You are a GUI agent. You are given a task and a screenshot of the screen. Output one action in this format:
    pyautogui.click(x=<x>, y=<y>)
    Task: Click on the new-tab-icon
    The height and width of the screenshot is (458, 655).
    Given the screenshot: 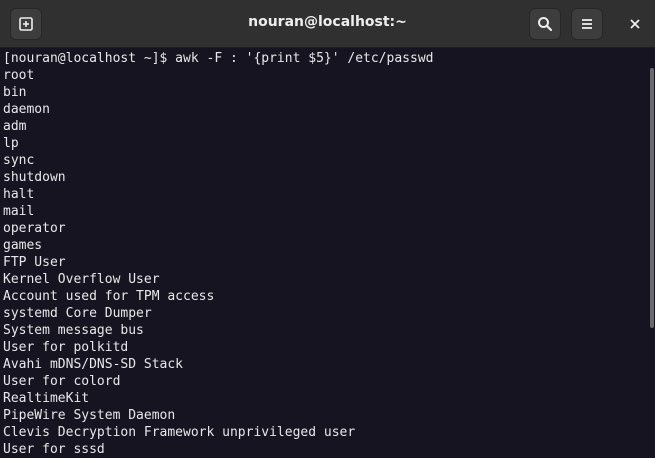 What is the action you would take?
    pyautogui.click(x=26, y=24)
    